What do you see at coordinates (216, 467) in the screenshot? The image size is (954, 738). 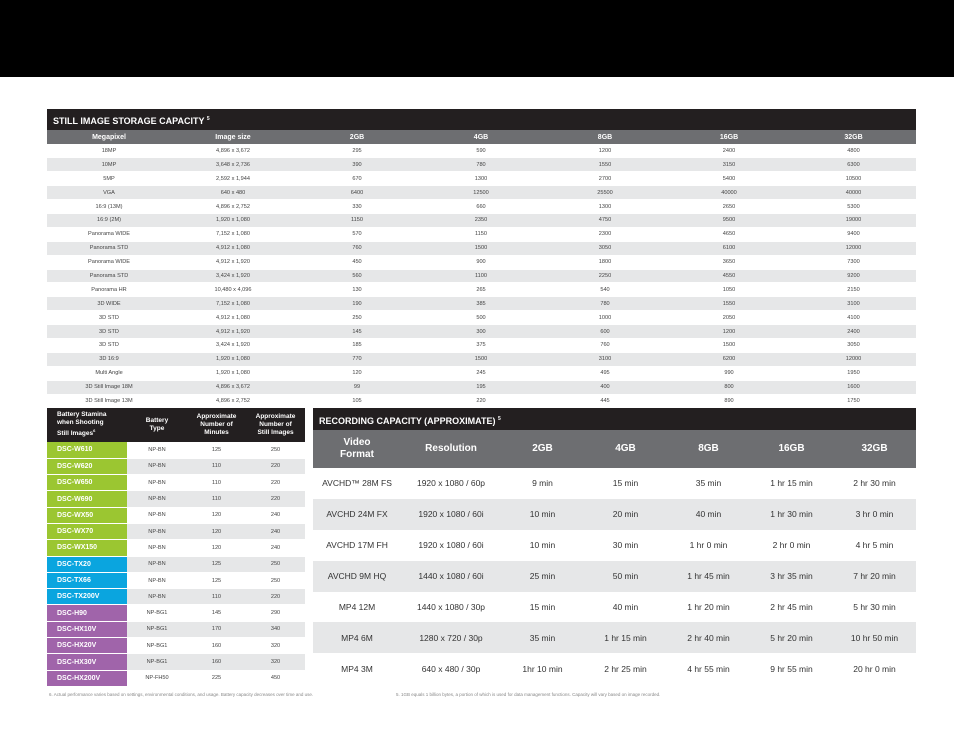 I see `battery-minutes-cell: 110` at bounding box center [216, 467].